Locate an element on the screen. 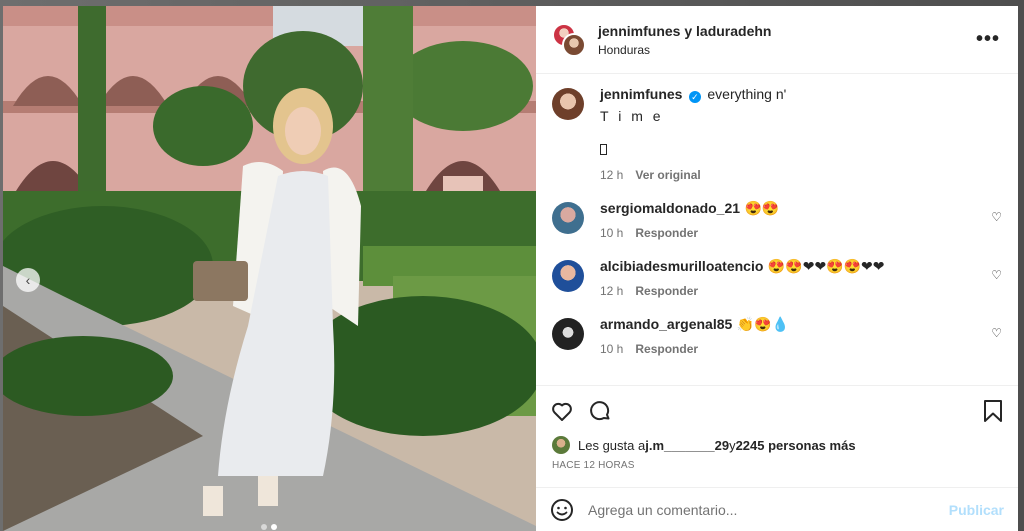 The height and width of the screenshot is (531, 1024). comment-text: 👏😍💧 is located at coordinates (763, 324).